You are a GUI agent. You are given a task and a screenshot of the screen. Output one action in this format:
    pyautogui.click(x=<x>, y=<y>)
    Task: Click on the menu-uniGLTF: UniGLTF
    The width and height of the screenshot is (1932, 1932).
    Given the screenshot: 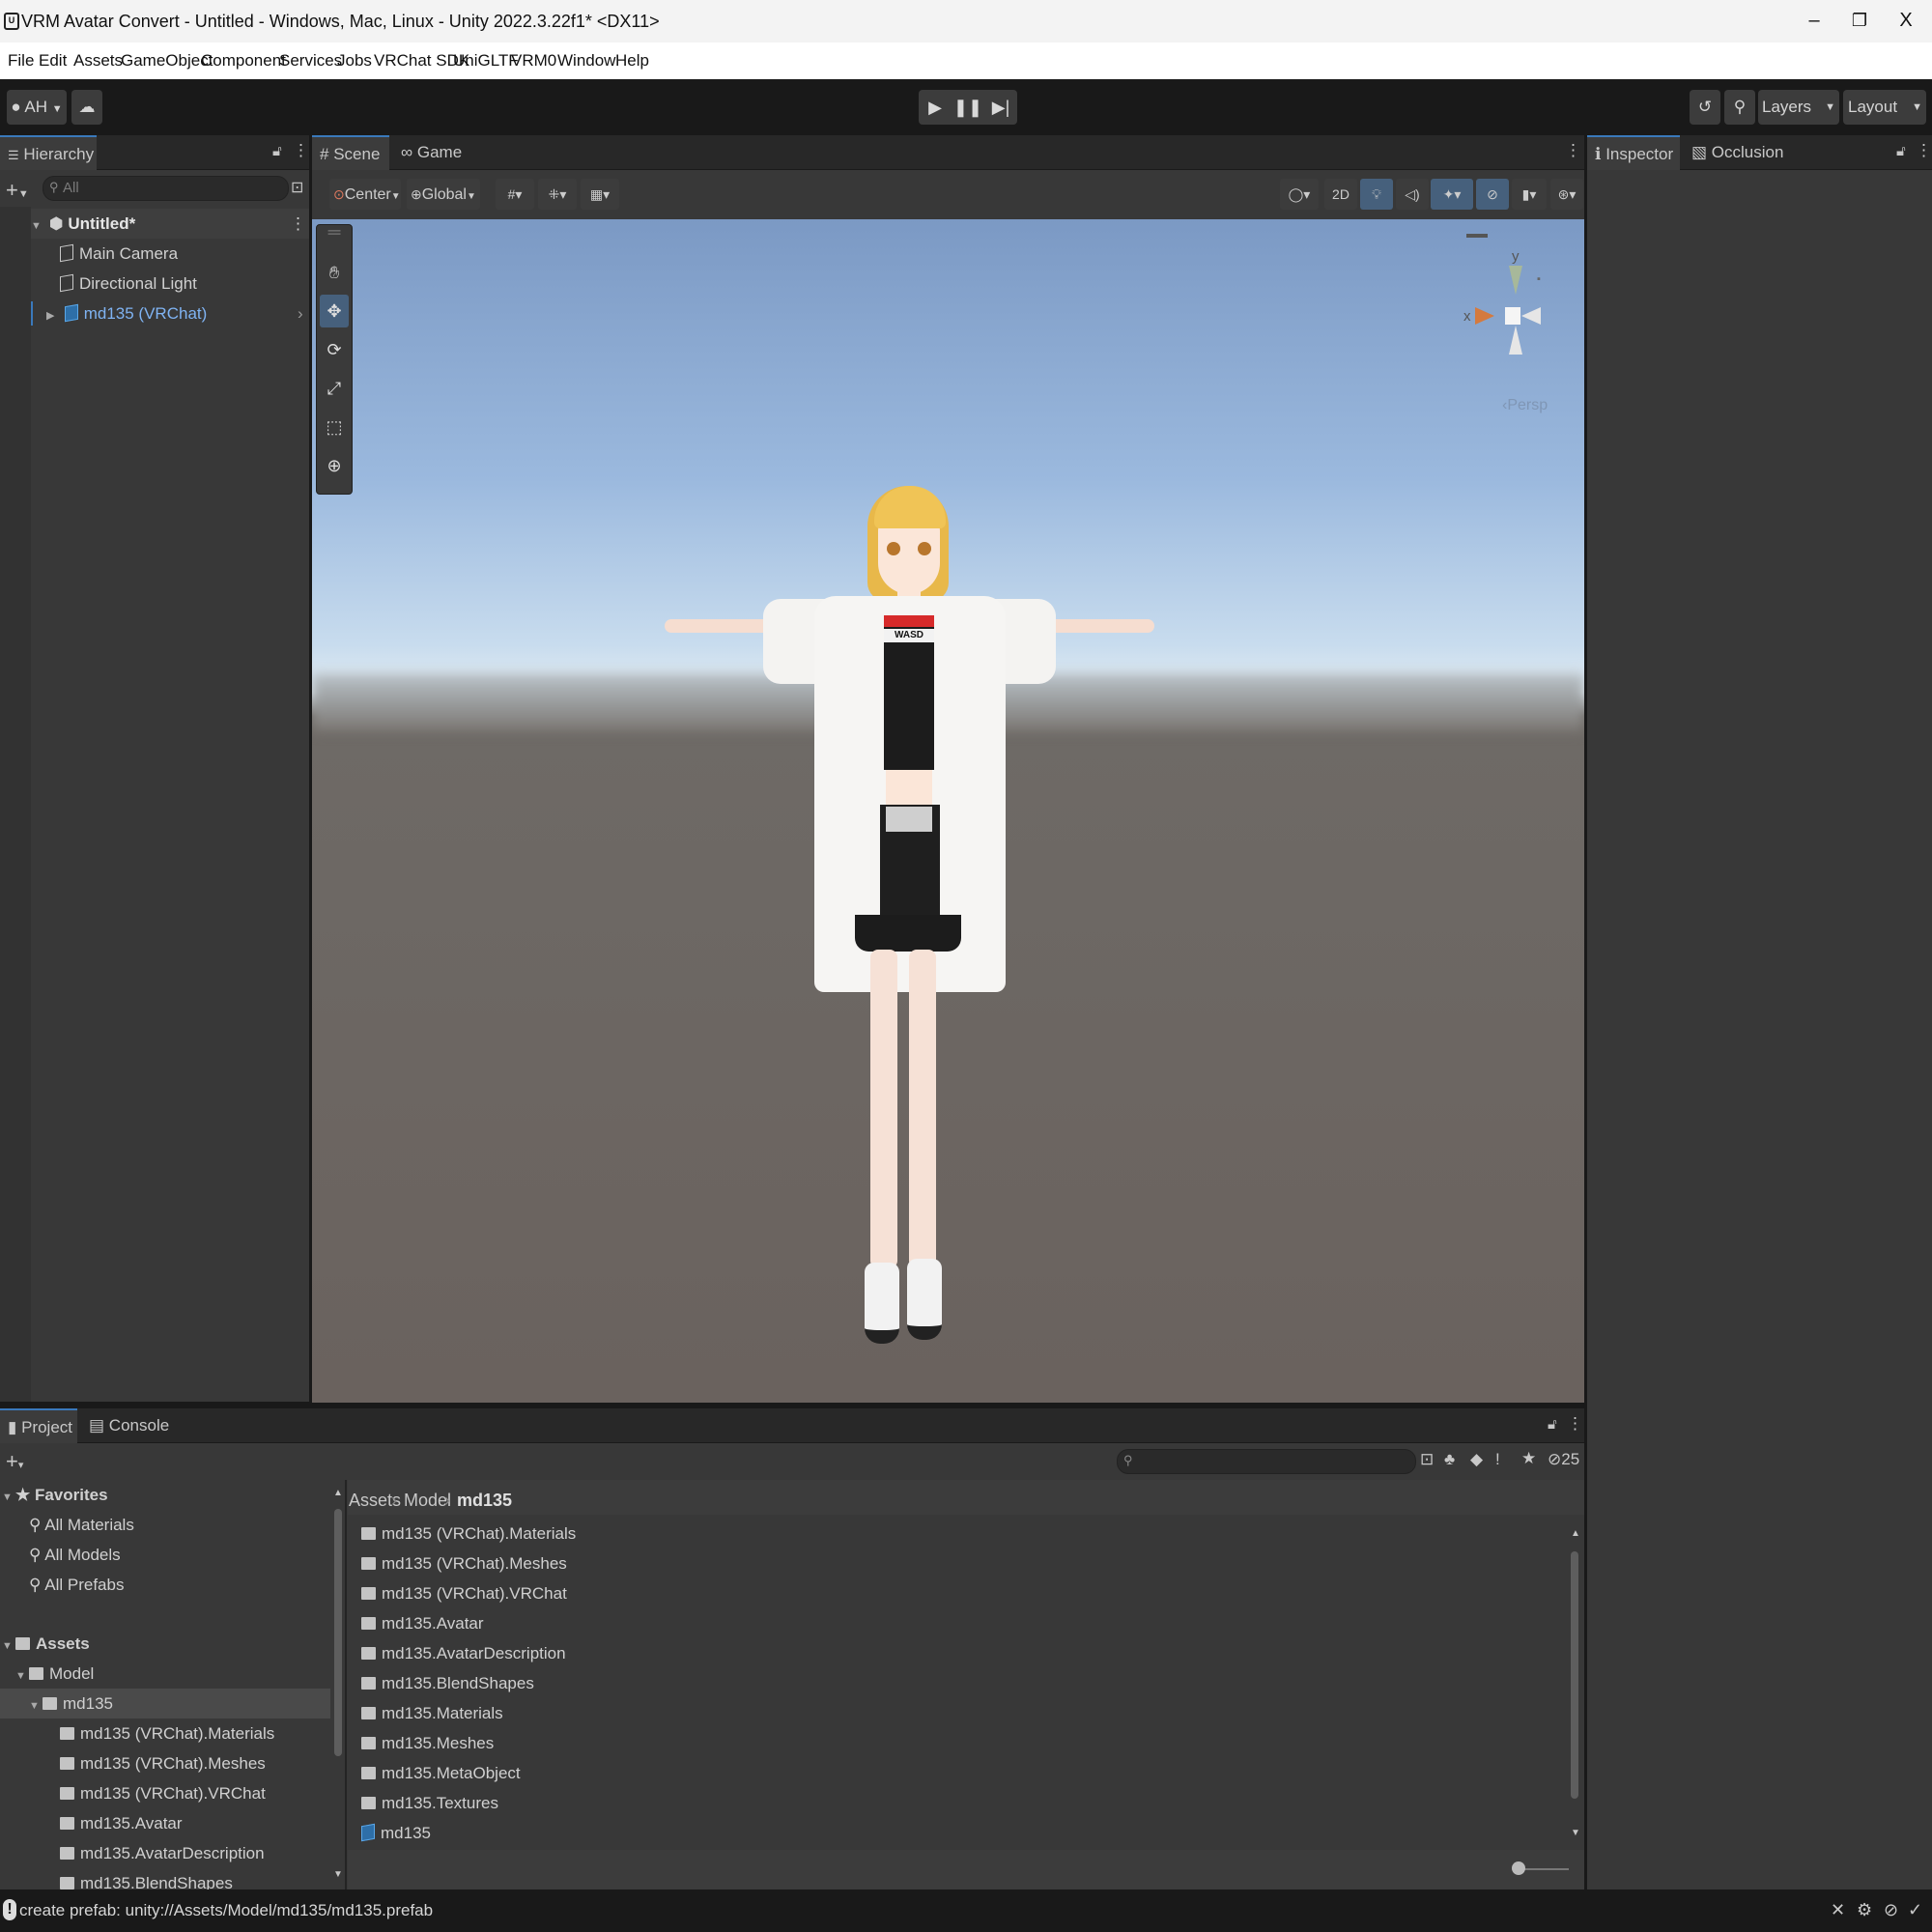 What is the action you would take?
    pyautogui.click(x=486, y=61)
    